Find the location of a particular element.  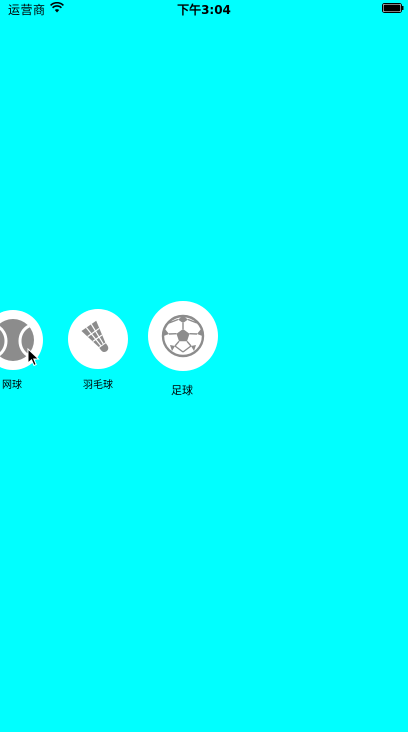

soccer-circle is located at coordinates (183, 336).